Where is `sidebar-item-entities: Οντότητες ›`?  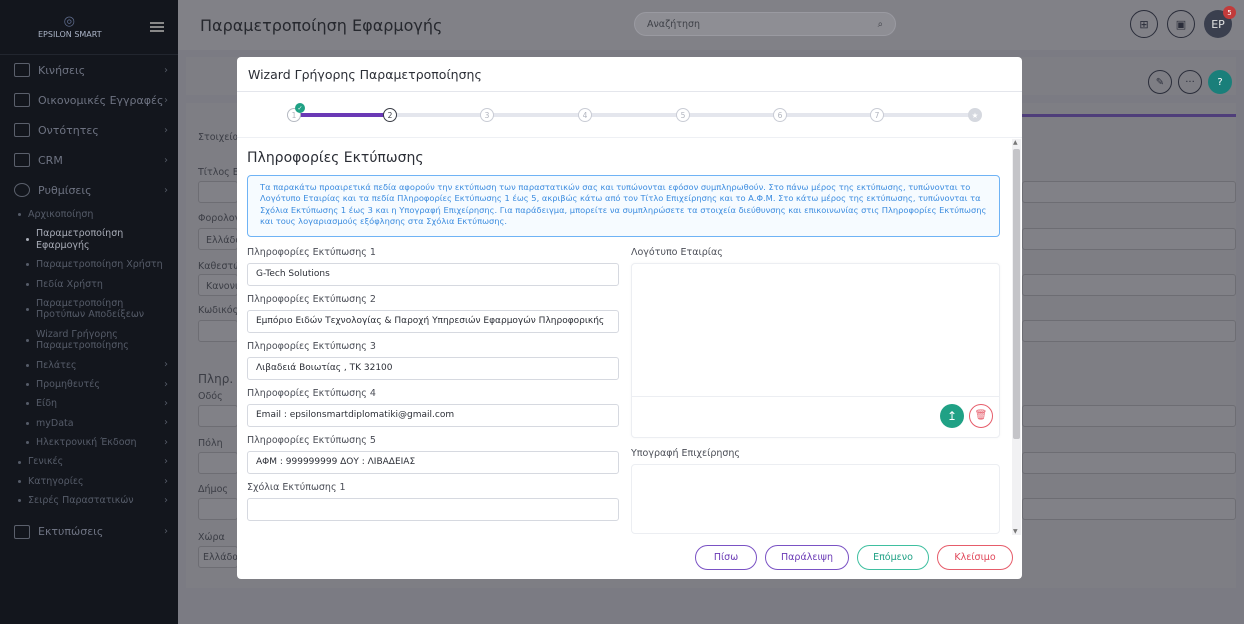 sidebar-item-entities: Οντότητες › is located at coordinates (89, 130).